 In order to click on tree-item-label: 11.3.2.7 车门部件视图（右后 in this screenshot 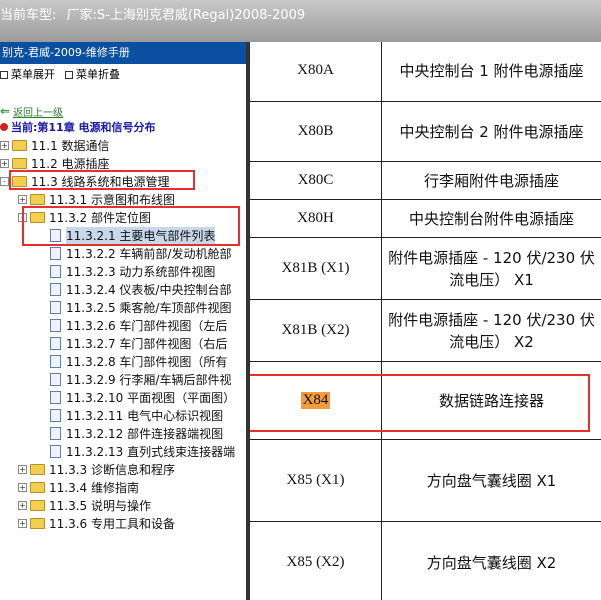, I will do `click(147, 343)`.